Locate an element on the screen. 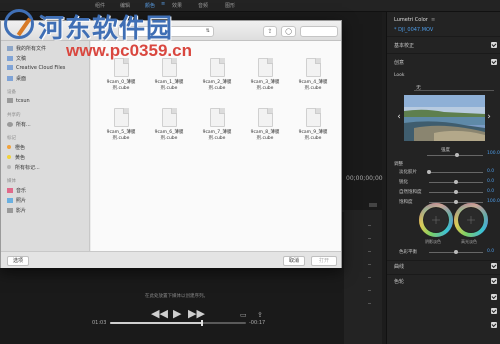 The width and height of the screenshot is (500, 344). file-item: 9cam_1_薄膜 剂.cube is located at coordinates (169, 74).